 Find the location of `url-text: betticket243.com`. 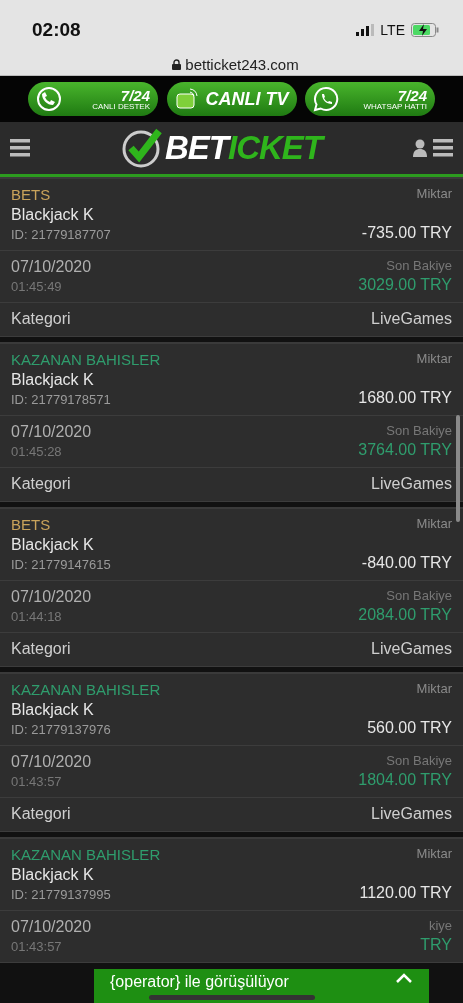

url-text: betticket243.com is located at coordinates (242, 64).